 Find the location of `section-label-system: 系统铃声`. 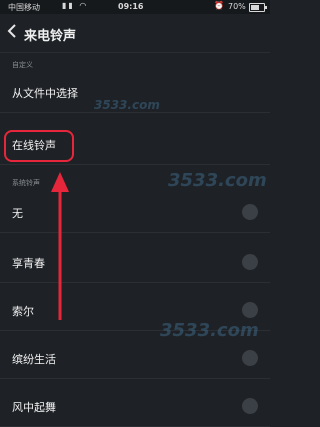

section-label-system: 系统铃声 is located at coordinates (26, 183).